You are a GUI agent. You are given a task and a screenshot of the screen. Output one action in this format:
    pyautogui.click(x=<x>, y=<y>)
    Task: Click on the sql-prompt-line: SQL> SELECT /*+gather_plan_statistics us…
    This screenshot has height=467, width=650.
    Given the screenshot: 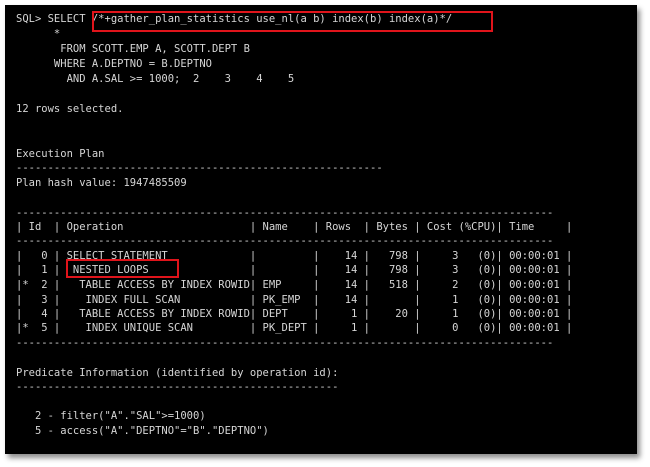 What is the action you would take?
    pyautogui.click(x=234, y=19)
    